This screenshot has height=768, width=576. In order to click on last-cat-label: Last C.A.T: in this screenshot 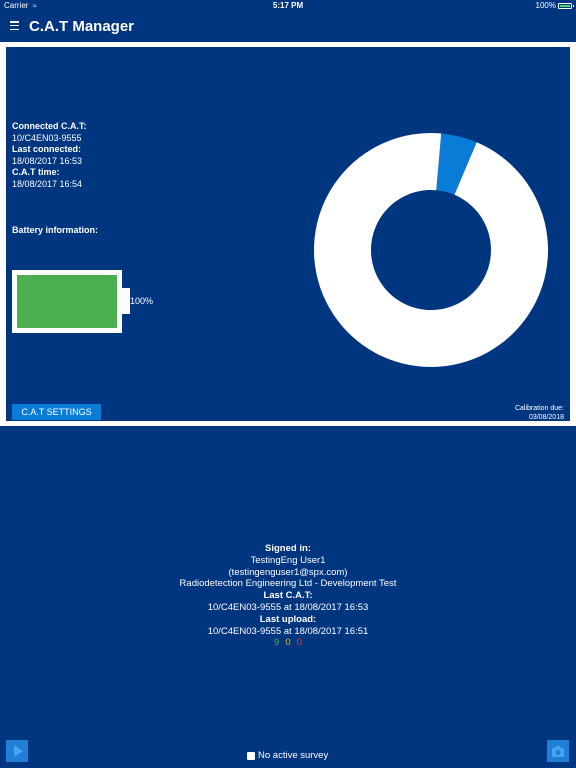, I will do `click(288, 596)`.